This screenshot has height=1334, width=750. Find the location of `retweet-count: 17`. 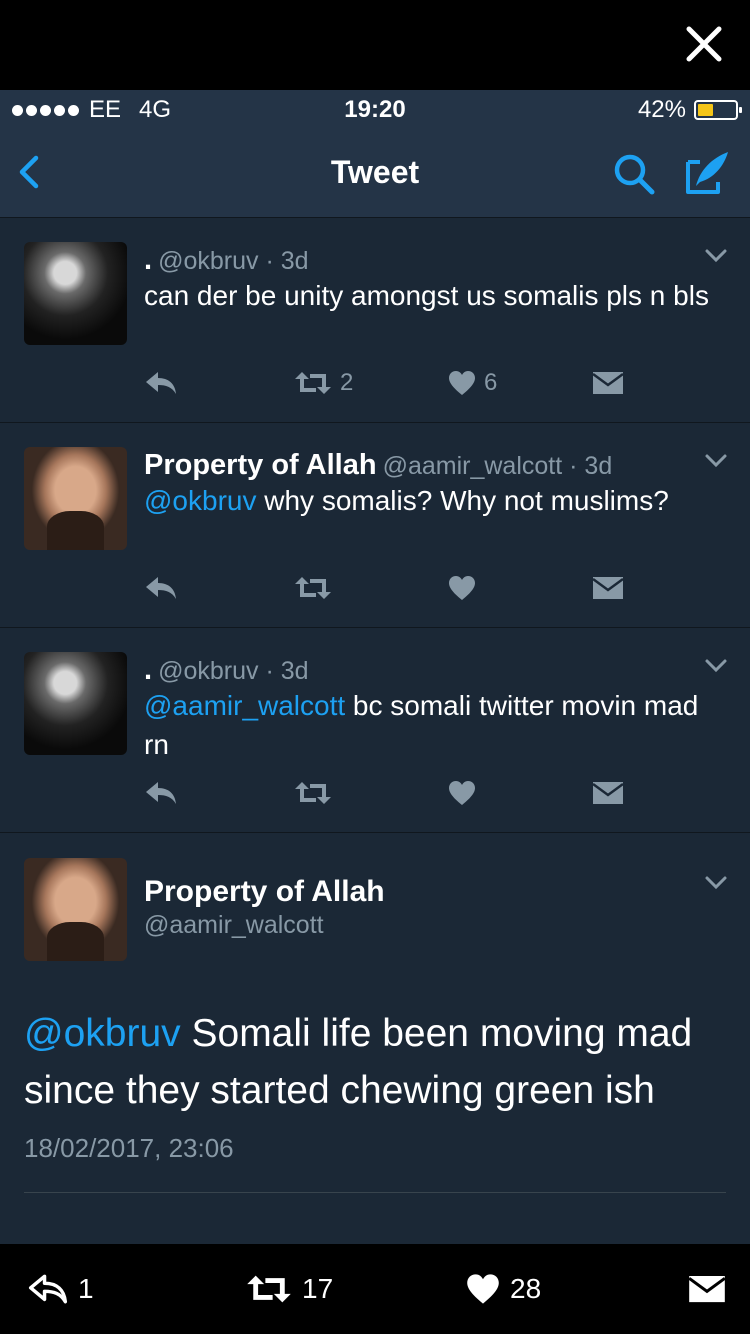

retweet-count: 17 is located at coordinates (318, 1288).